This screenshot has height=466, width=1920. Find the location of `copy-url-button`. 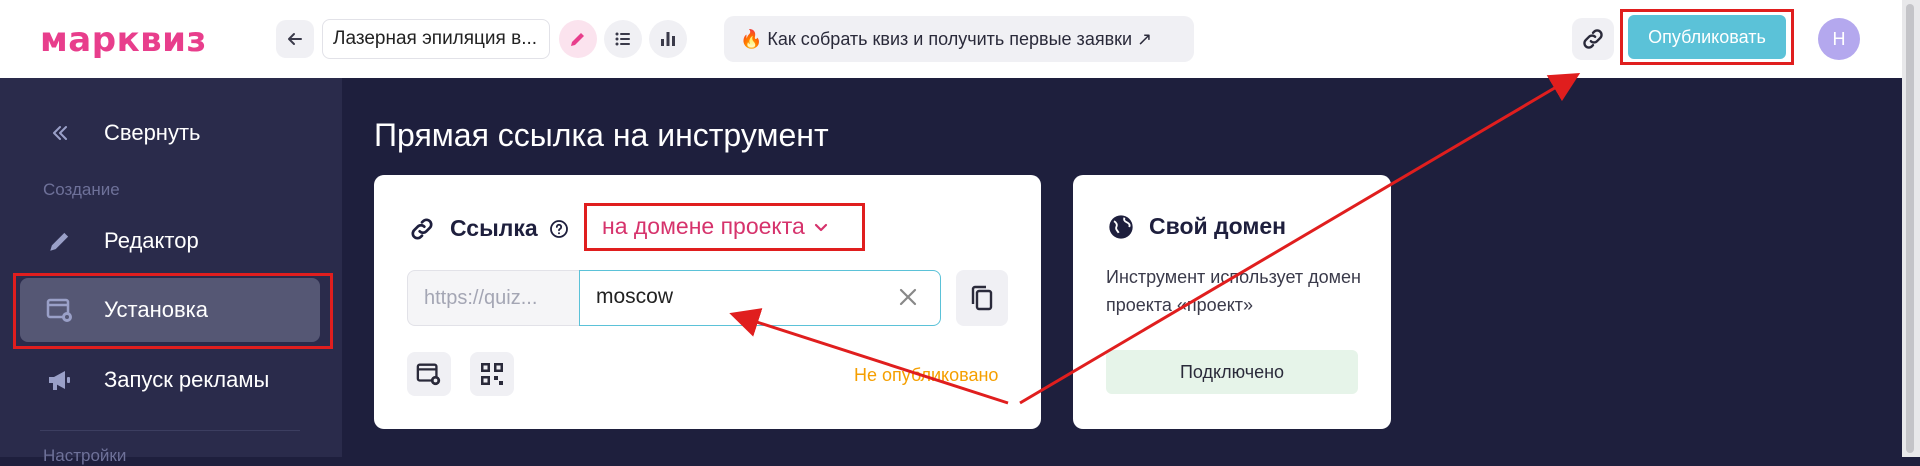

copy-url-button is located at coordinates (982, 298).